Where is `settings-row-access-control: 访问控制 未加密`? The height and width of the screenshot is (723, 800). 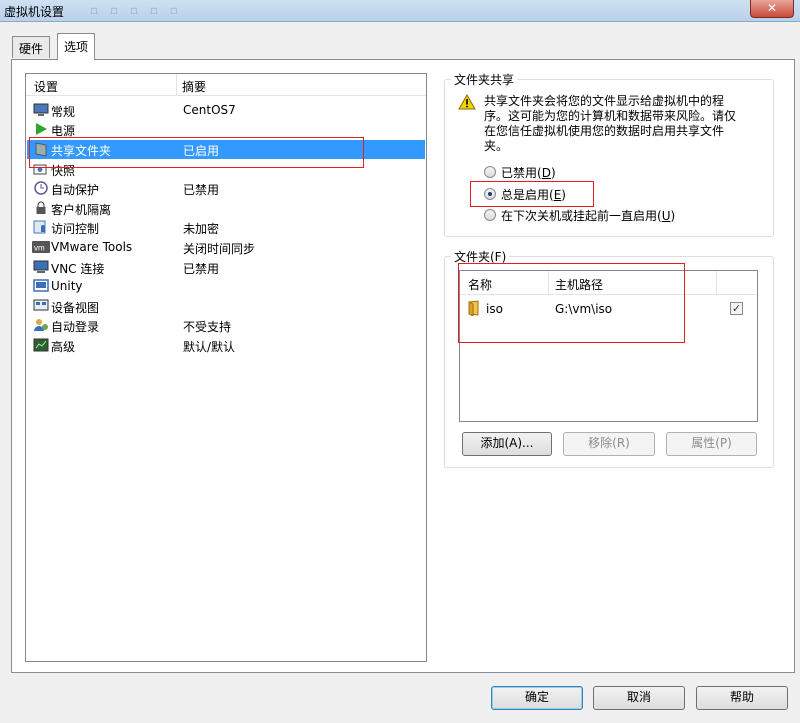 settings-row-access-control: 访问控制 未加密 is located at coordinates (226, 227).